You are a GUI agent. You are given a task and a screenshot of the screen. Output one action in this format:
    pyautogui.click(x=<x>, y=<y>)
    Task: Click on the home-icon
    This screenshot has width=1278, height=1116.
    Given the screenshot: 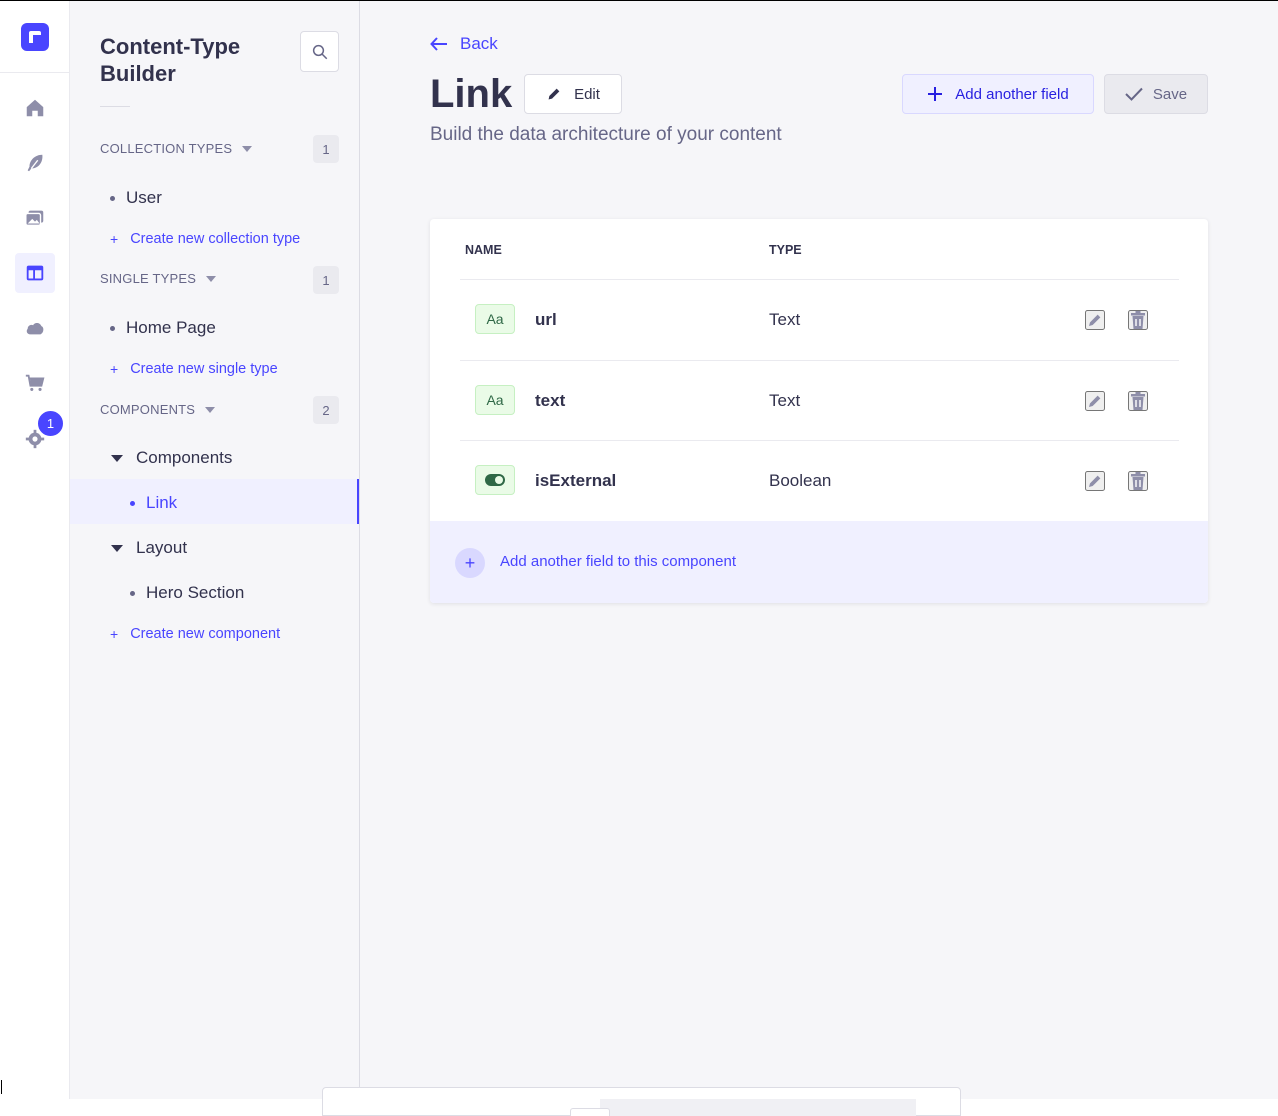 What is the action you would take?
    pyautogui.click(x=35, y=108)
    